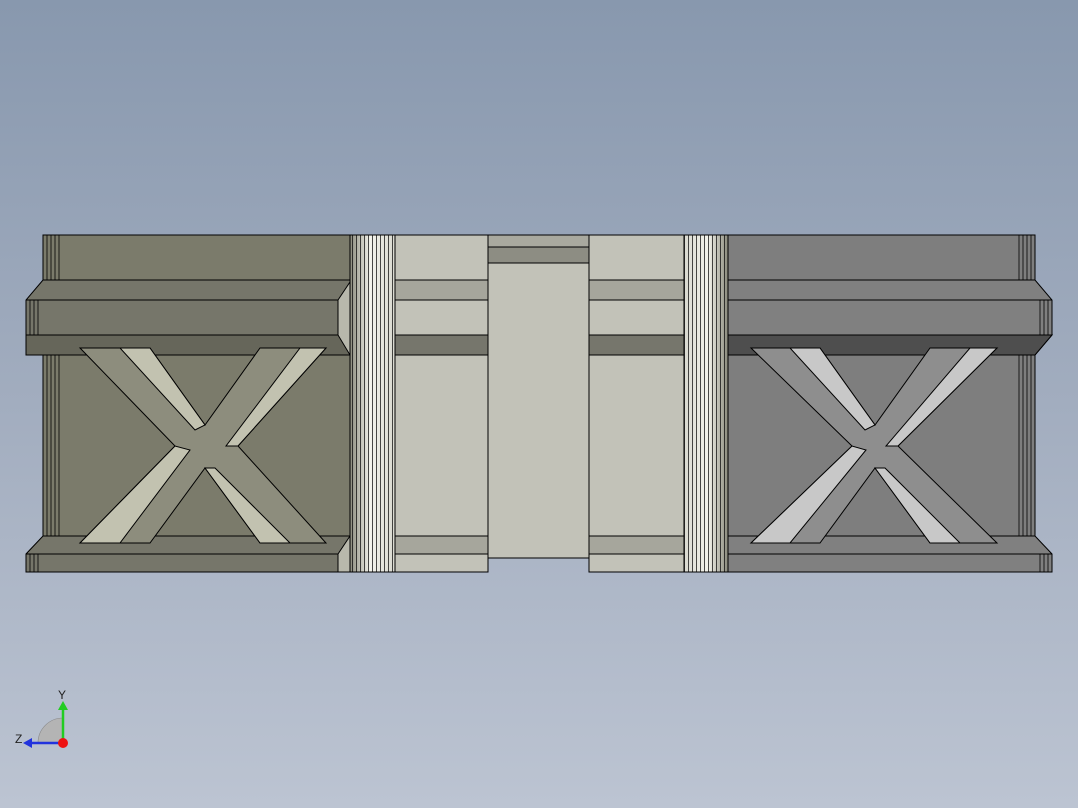  What do you see at coordinates (538, 396) in the screenshot?
I see `center-key` at bounding box center [538, 396].